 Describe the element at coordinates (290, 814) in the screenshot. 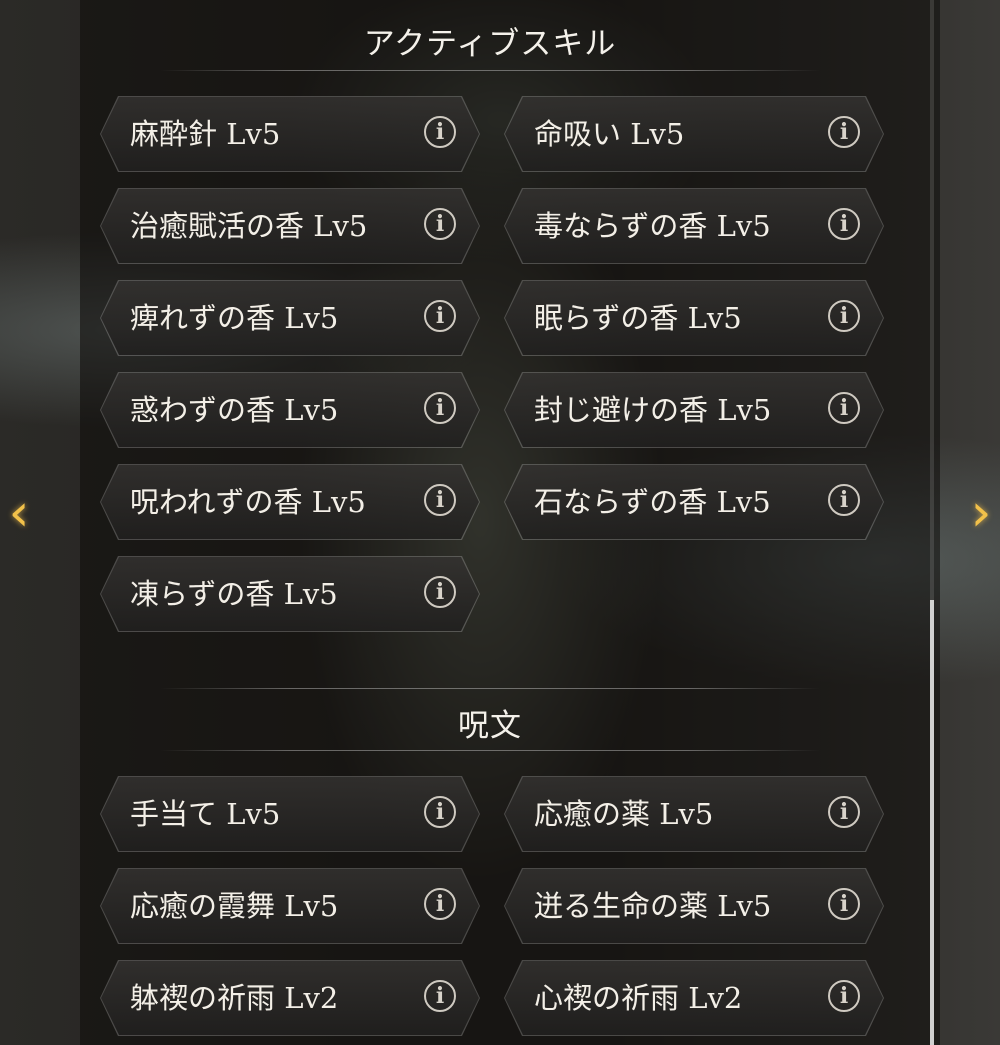

I see `spell-item: 手当て Lv5 i` at that location.